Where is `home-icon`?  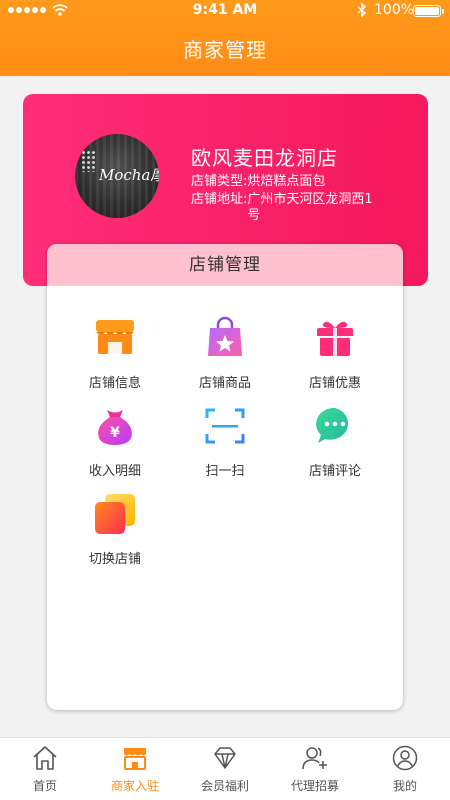
home-icon is located at coordinates (45, 758).